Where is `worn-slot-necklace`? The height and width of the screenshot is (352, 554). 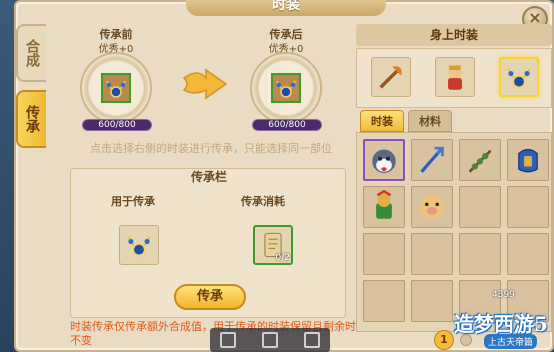 worn-slot-necklace is located at coordinates (519, 77).